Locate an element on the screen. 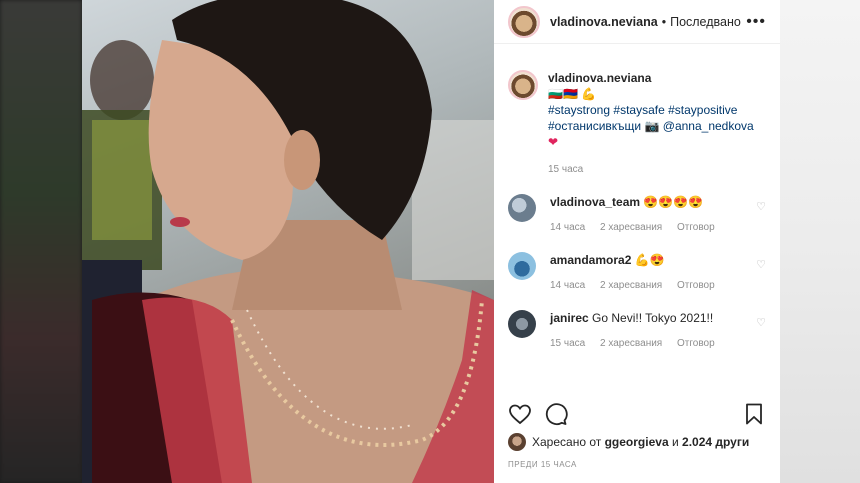 Image resolution: width=860 pixels, height=483 pixels. post-time-ago: ПРЕДИ 15 ЧАСА is located at coordinates (542, 464).